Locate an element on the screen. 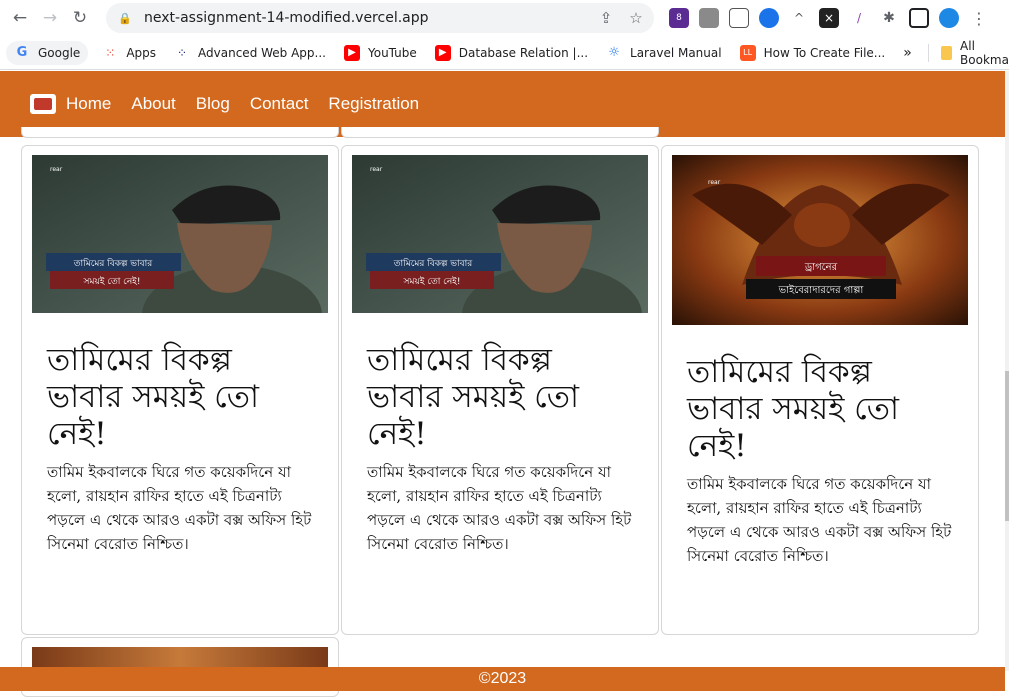 This screenshot has height=697, width=1009. extension-badge: 8 is located at coordinates (679, 18).